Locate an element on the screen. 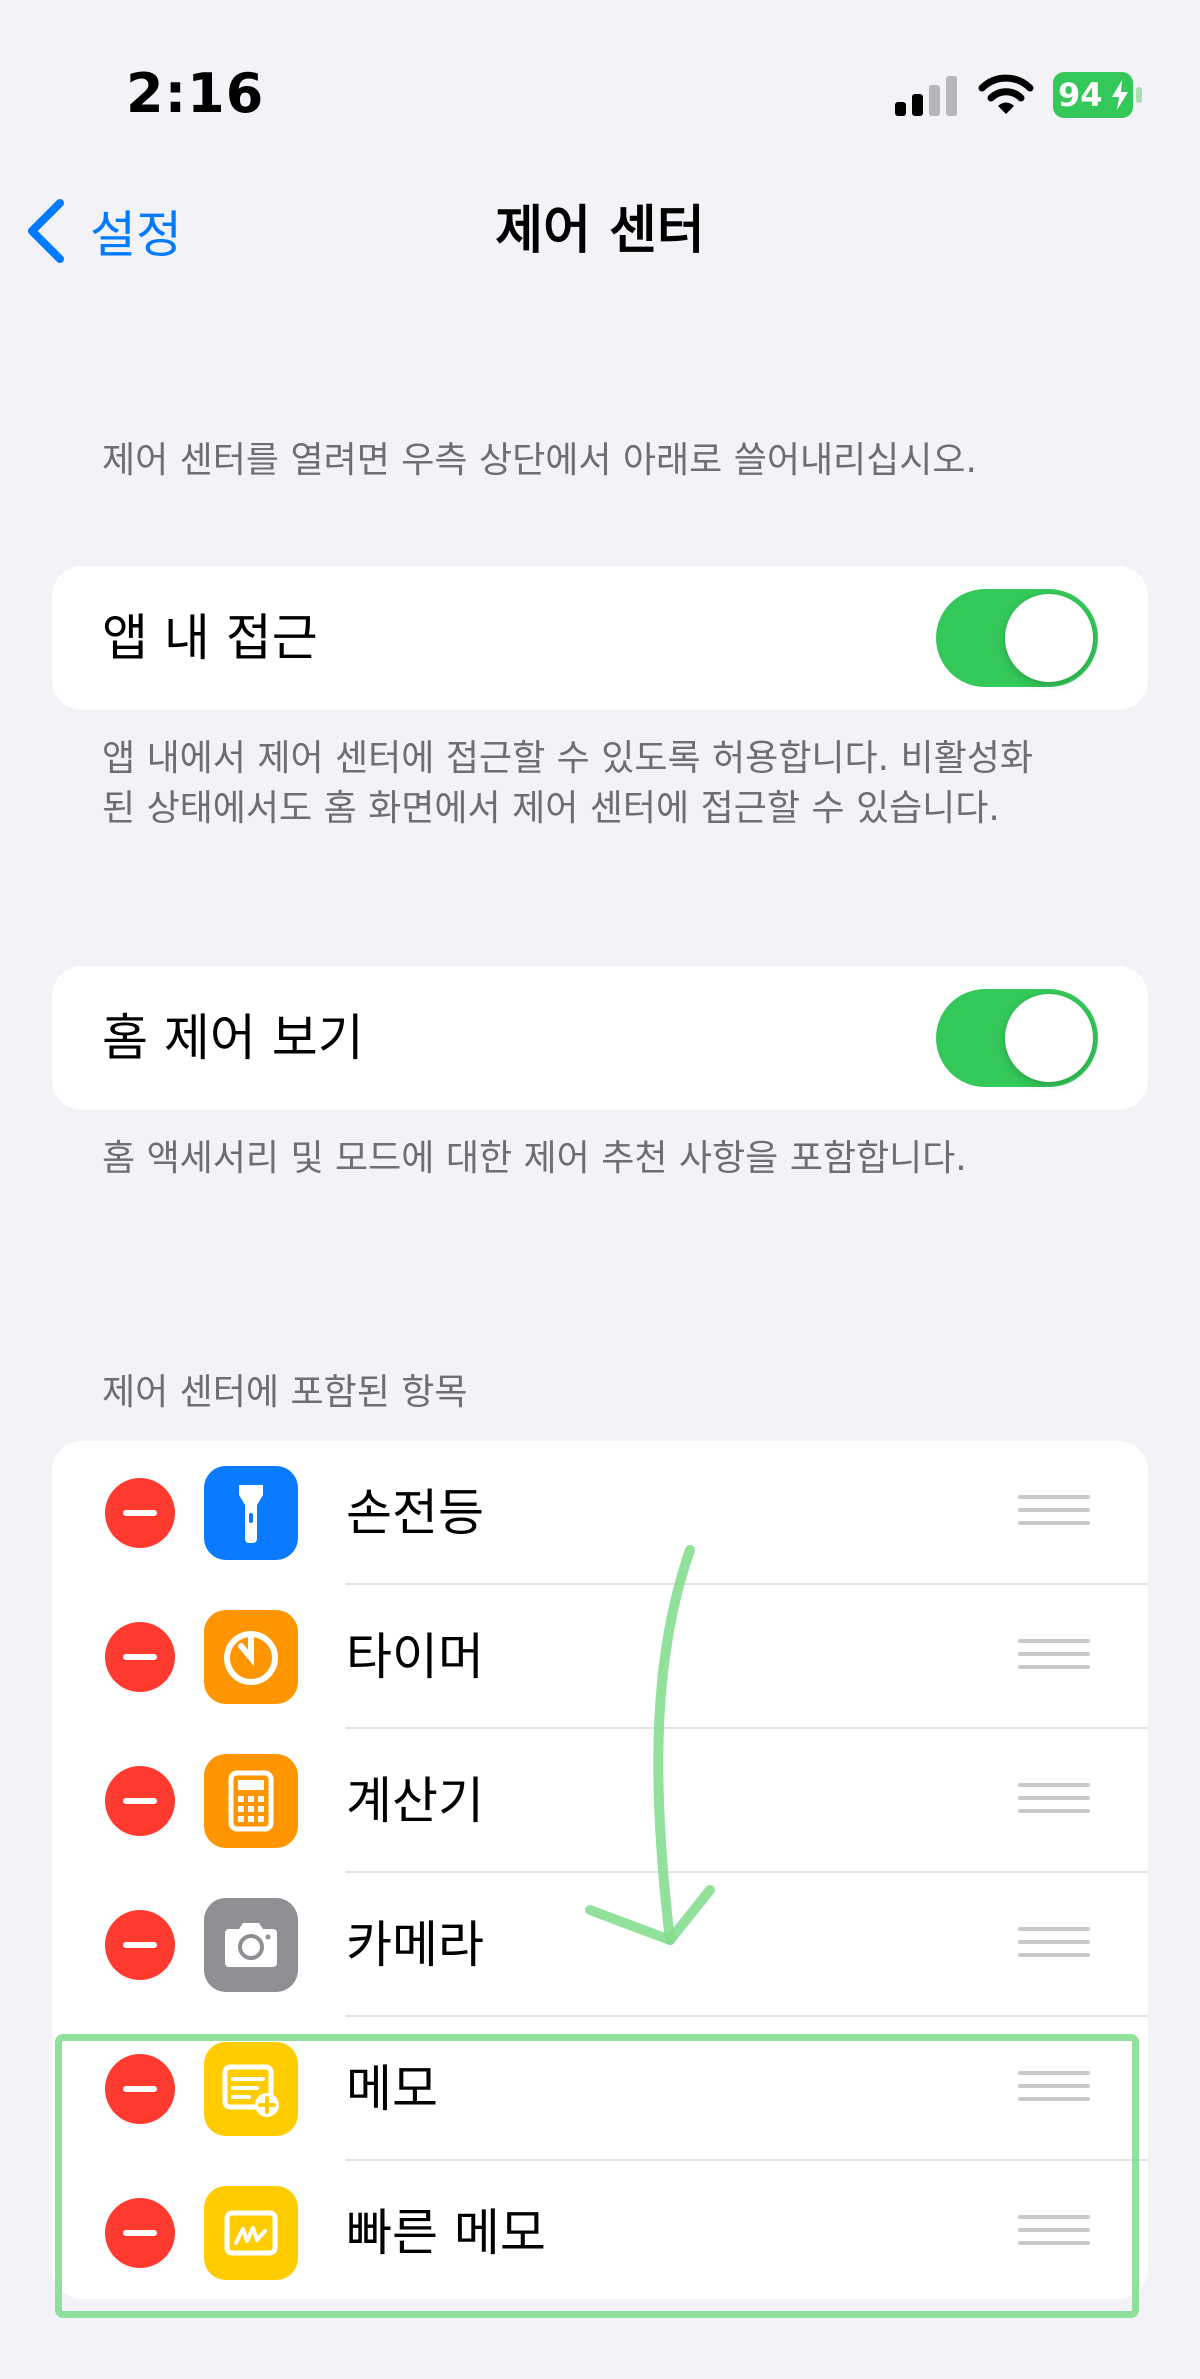 This screenshot has width=1200, height=2379. page-title: 제어 센터 is located at coordinates (600, 231).